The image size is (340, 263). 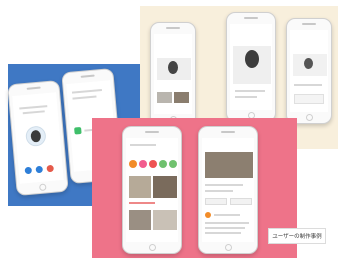 What do you see at coordinates (208, 215) in the screenshot?
I see `avatar-icon` at bounding box center [208, 215].